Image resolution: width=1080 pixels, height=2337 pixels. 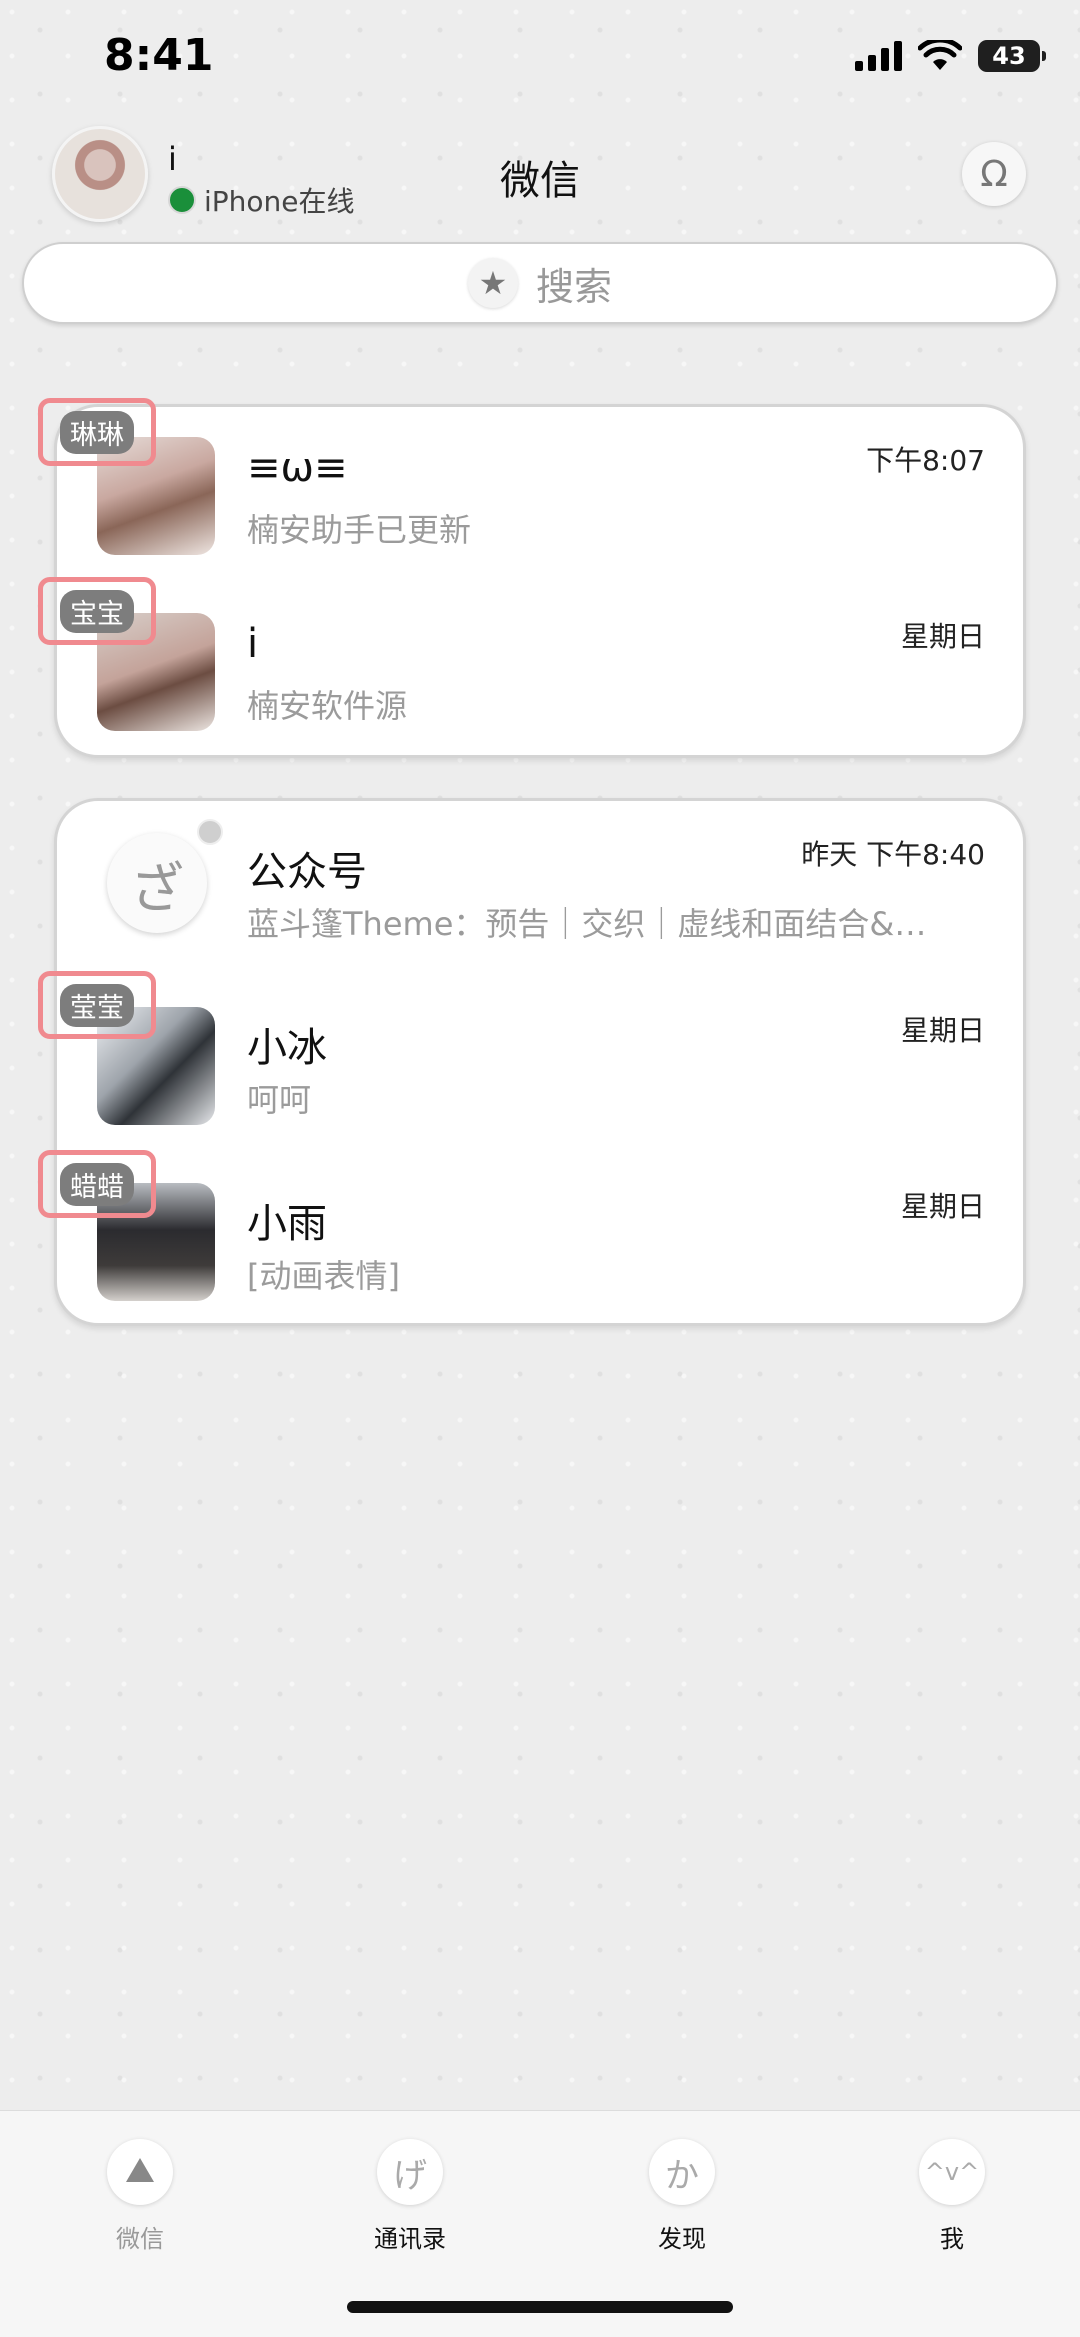 What do you see at coordinates (159, 55) in the screenshot?
I see `status-time: 8:41` at bounding box center [159, 55].